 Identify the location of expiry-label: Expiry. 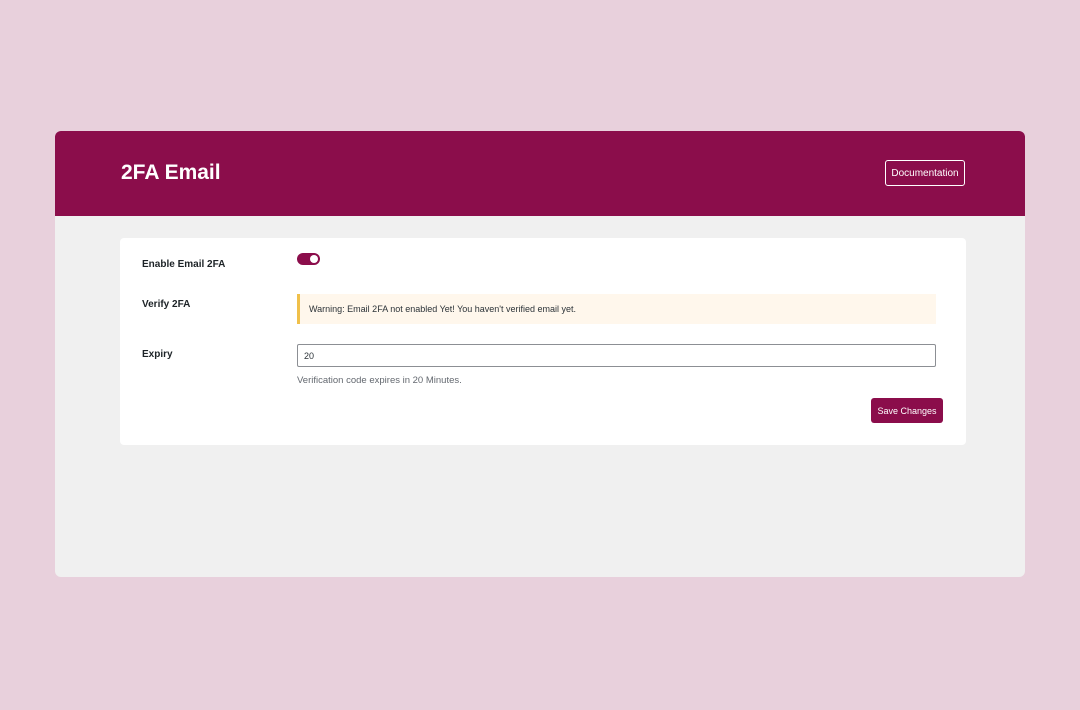
(157, 354).